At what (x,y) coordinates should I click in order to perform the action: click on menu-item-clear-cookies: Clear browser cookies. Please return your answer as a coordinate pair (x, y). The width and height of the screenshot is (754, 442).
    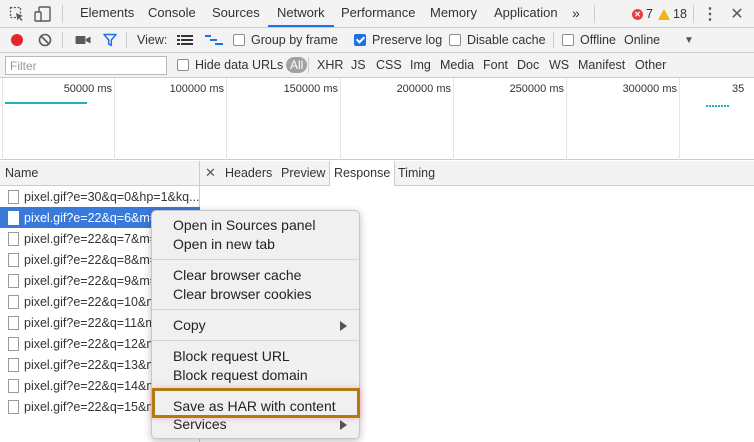
    Looking at the image, I should click on (255, 294).